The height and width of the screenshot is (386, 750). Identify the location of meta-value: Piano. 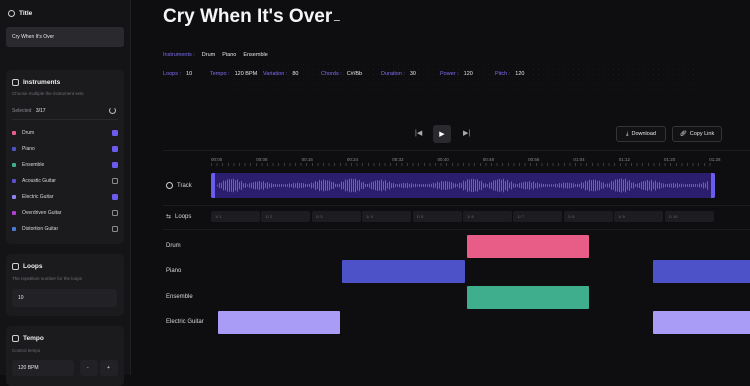
(229, 55).